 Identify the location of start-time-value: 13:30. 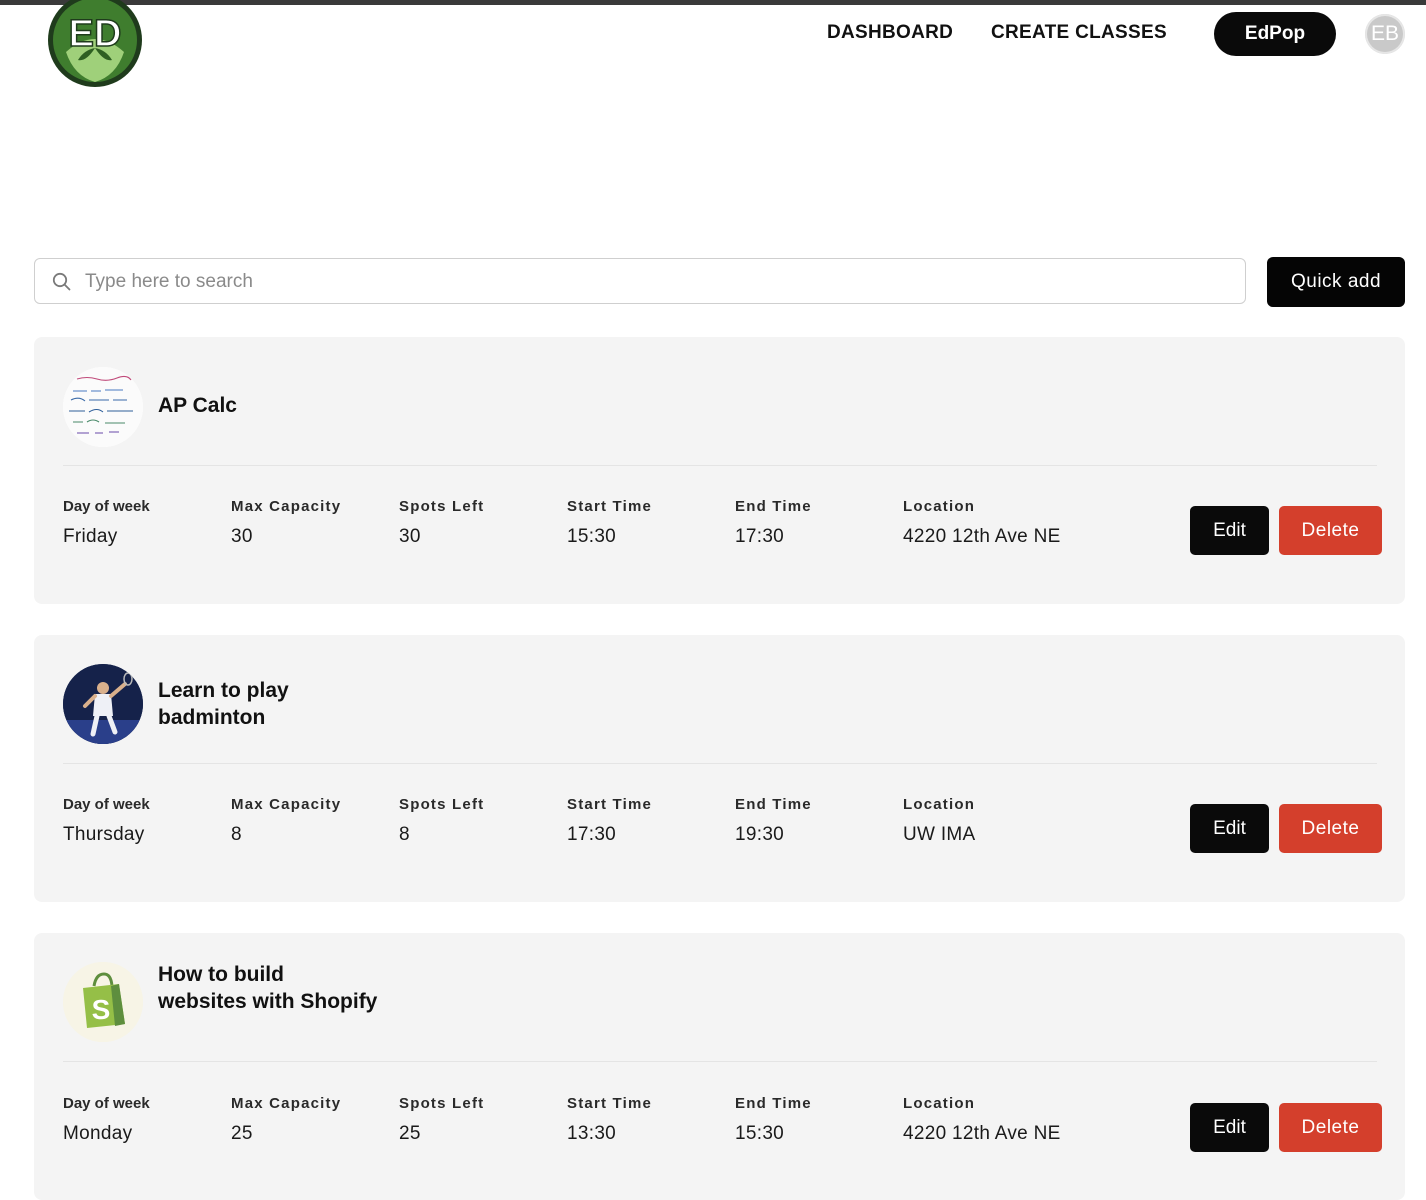
(592, 1133).